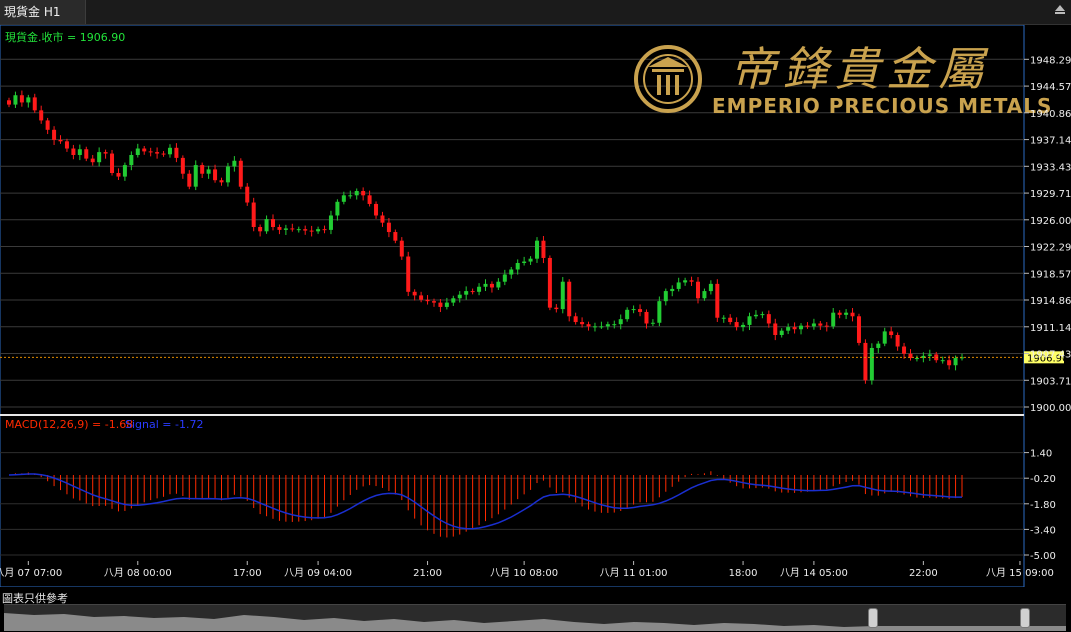 The image size is (1071, 632). Describe the element at coordinates (1025, 618) in the screenshot. I see `navigator-right-handle` at that location.